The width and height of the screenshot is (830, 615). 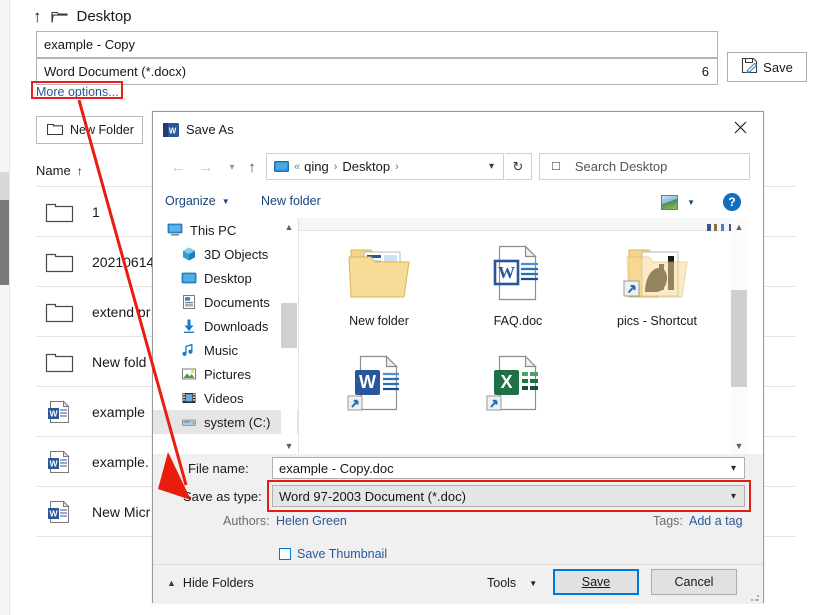 What do you see at coordinates (518, 383) in the screenshot?
I see `excel-doc-icon: X` at bounding box center [518, 383].